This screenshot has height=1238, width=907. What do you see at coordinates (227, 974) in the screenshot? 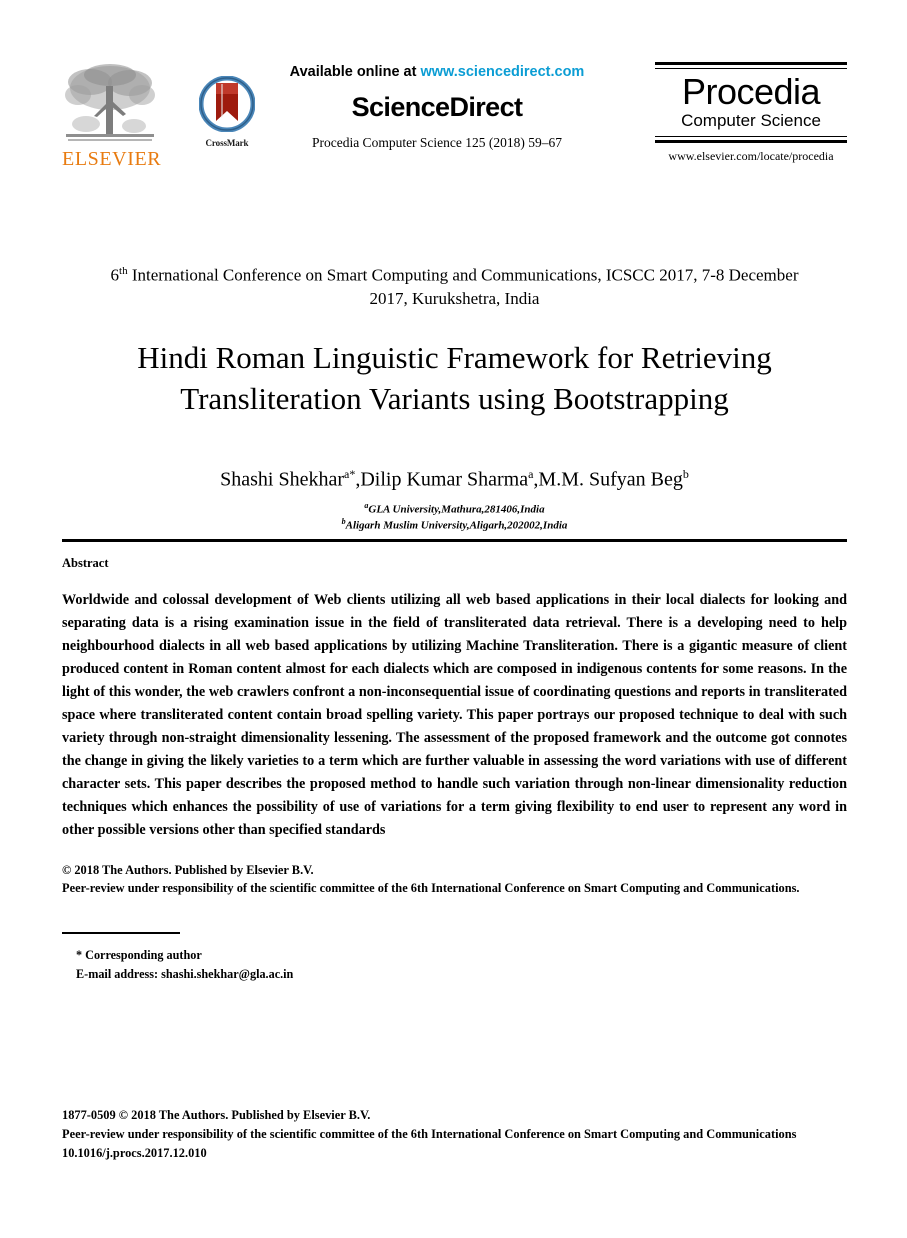
I see `email-address: shashi.shekhar@gla.ac.in` at bounding box center [227, 974].